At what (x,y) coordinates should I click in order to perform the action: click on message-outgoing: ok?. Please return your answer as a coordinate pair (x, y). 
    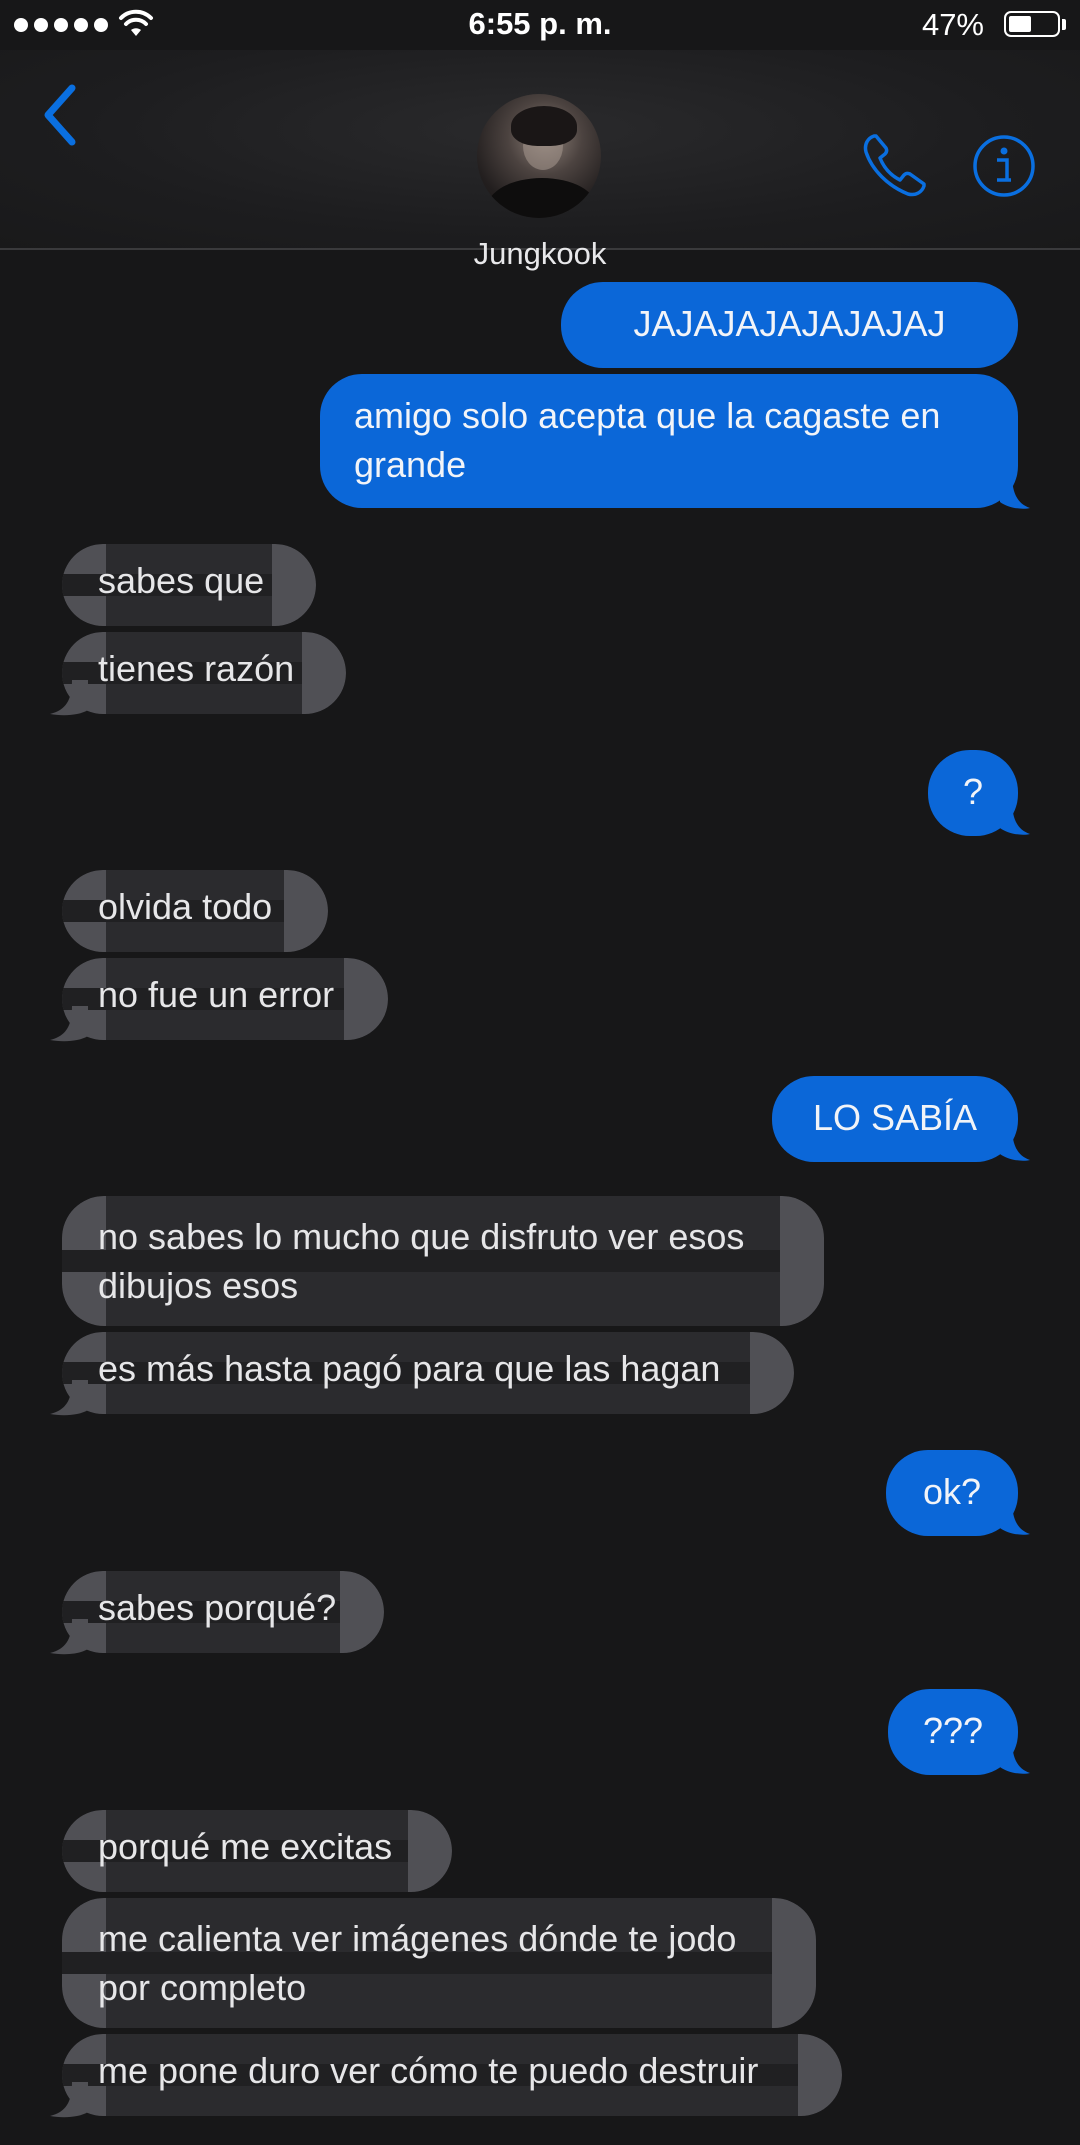
    Looking at the image, I should click on (952, 1493).